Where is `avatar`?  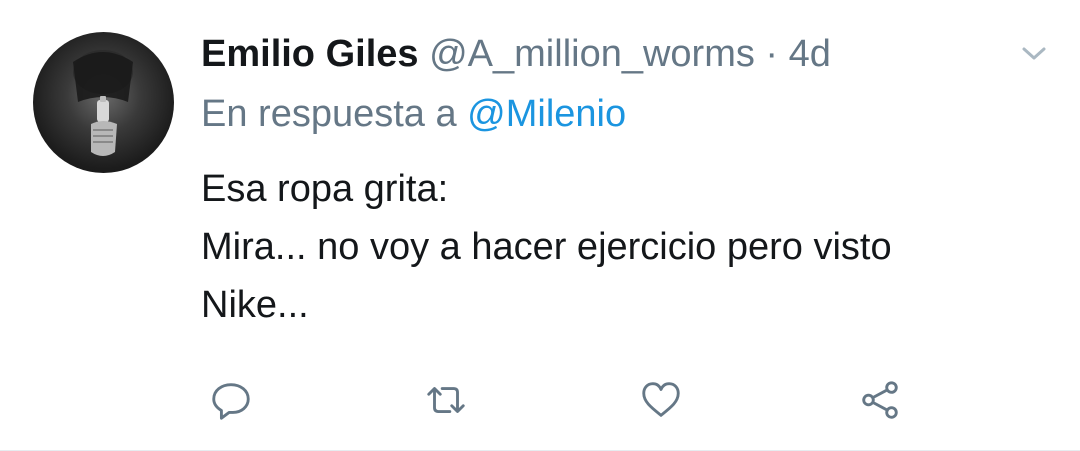 avatar is located at coordinates (103, 102).